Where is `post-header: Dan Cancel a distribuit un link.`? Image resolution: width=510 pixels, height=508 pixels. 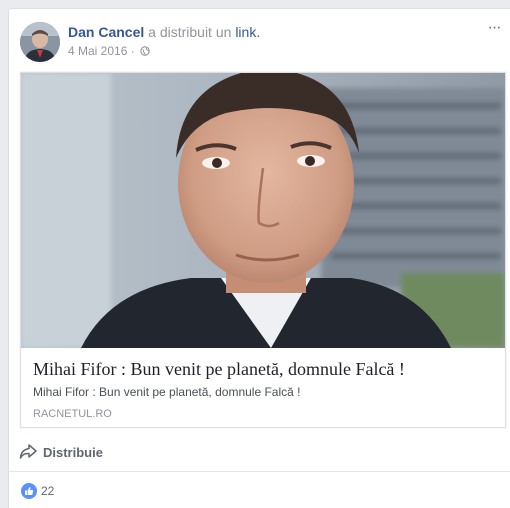
post-header: Dan Cancel a distribuit un link. is located at coordinates (164, 32).